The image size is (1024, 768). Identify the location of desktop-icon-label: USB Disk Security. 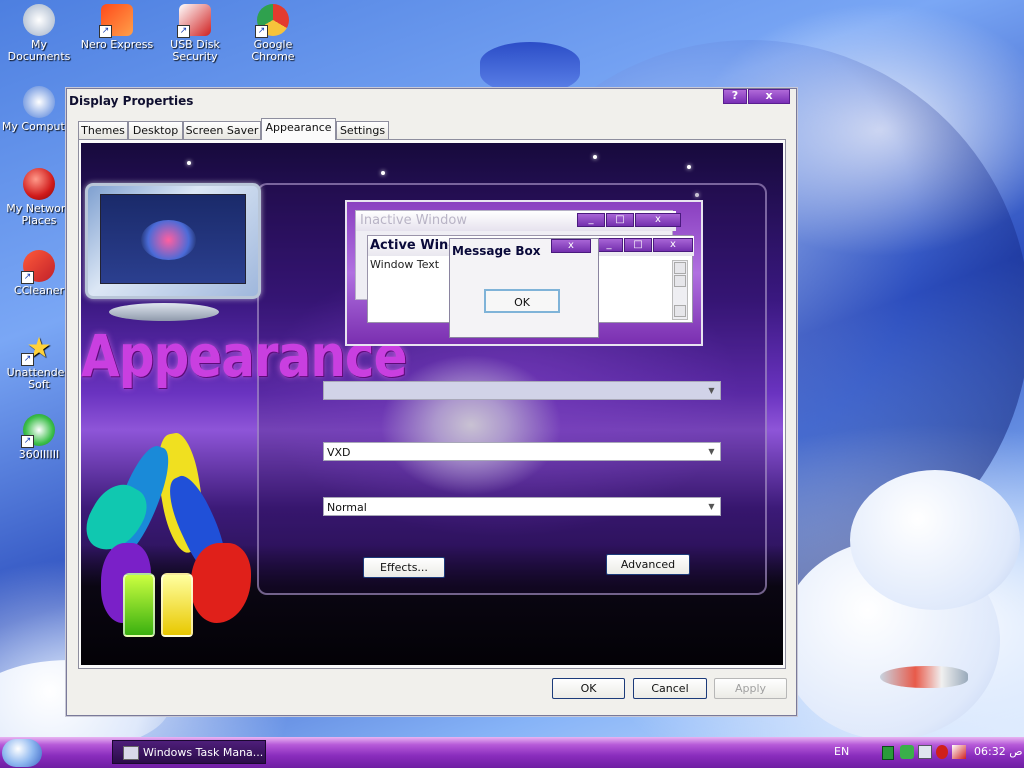
(195, 50).